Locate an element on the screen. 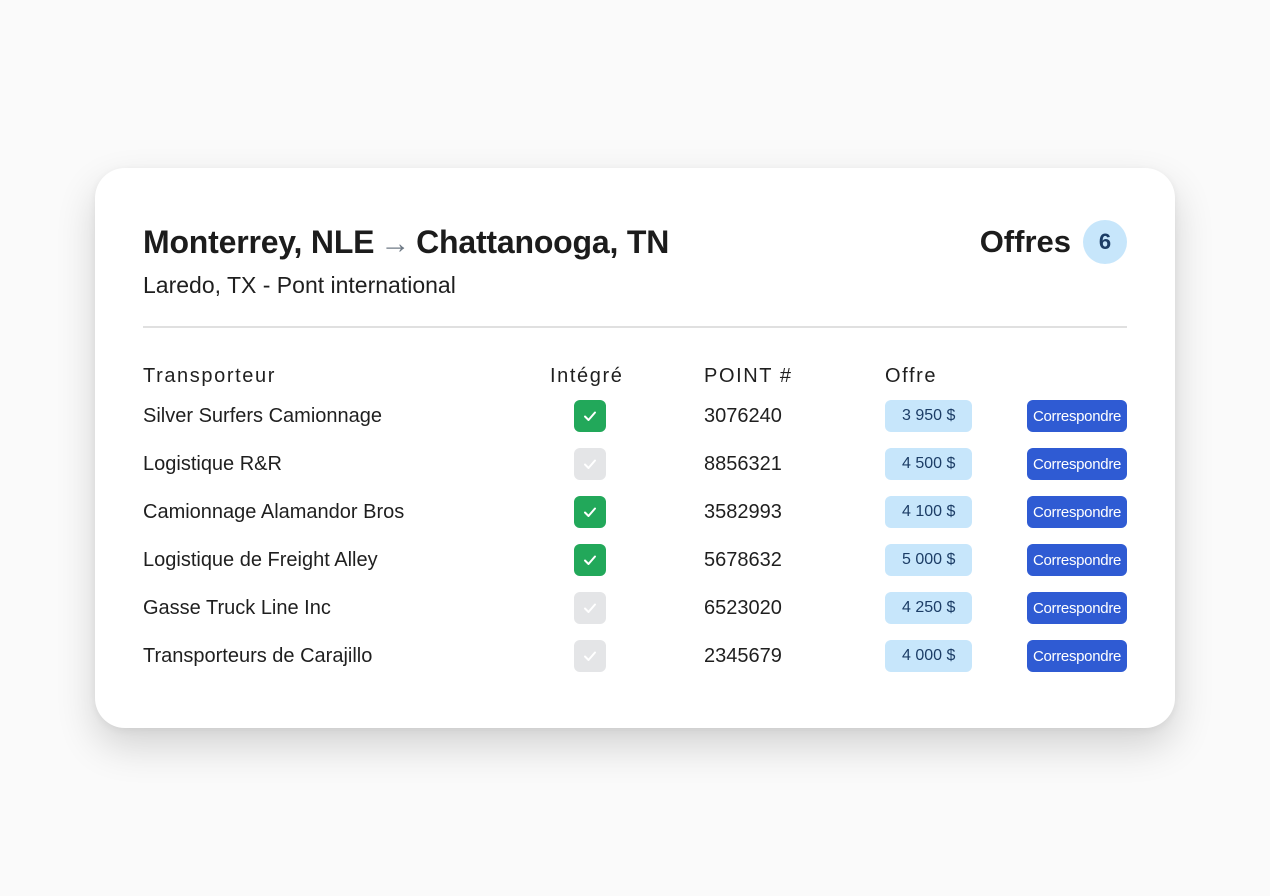  column-header-point: POINT # is located at coordinates (748, 376).